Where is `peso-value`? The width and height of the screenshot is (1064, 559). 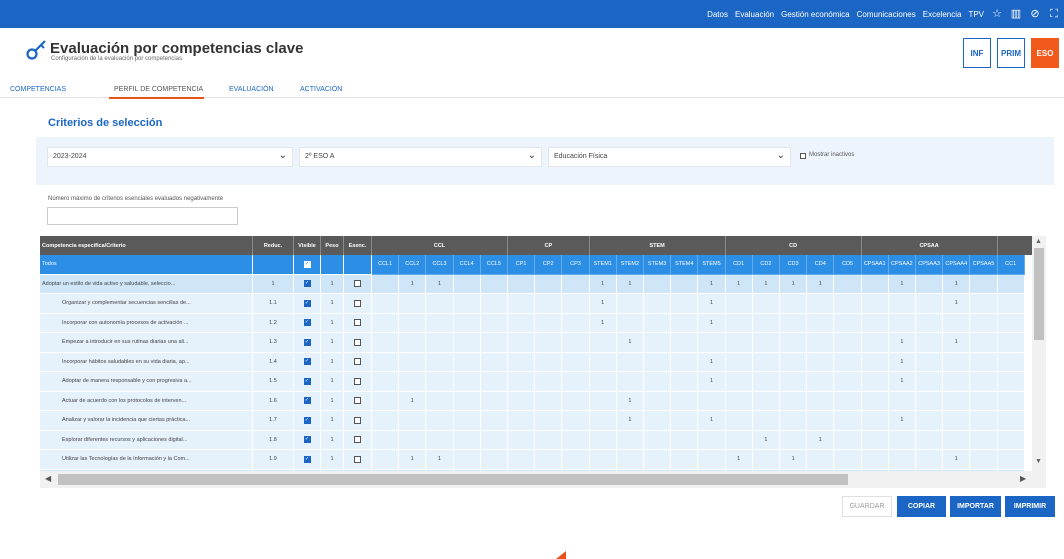
peso-value is located at coordinates (332, 265).